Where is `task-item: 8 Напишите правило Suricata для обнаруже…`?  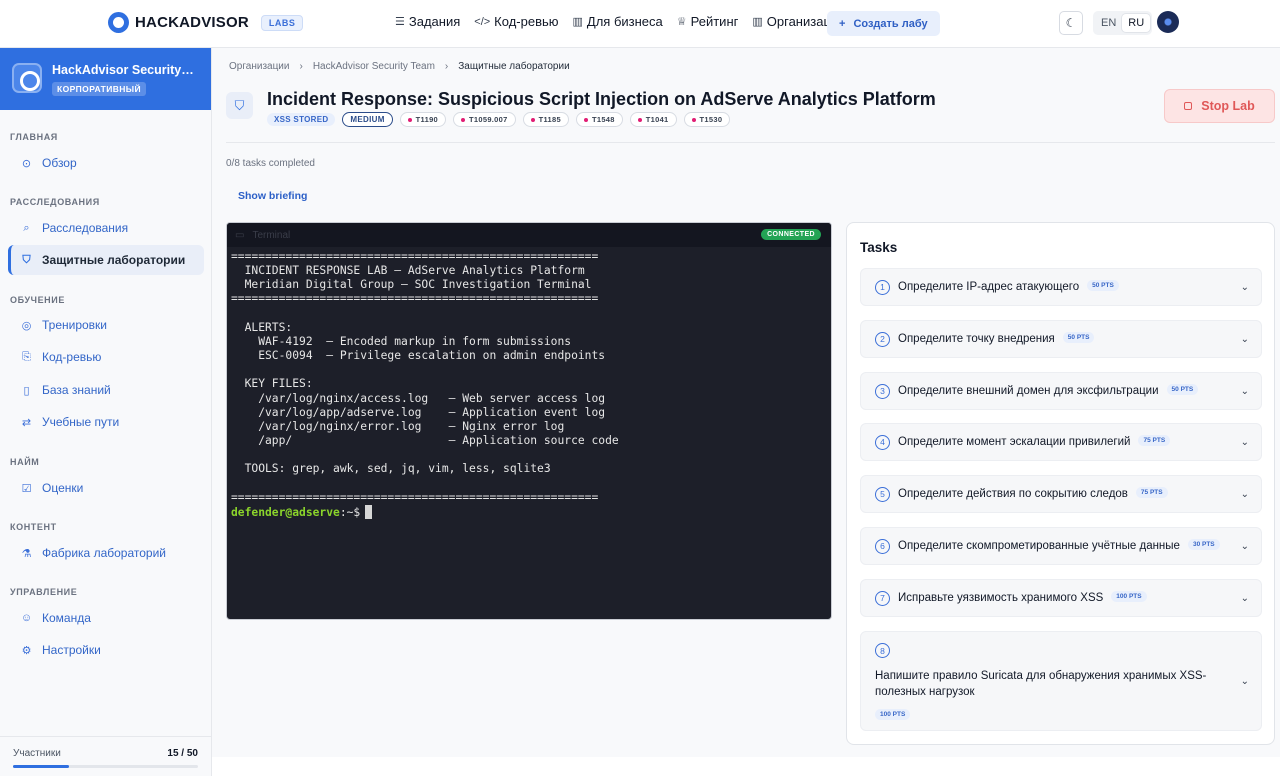 task-item: 8 Напишите правило Suricata для обнаруже… is located at coordinates (1061, 681).